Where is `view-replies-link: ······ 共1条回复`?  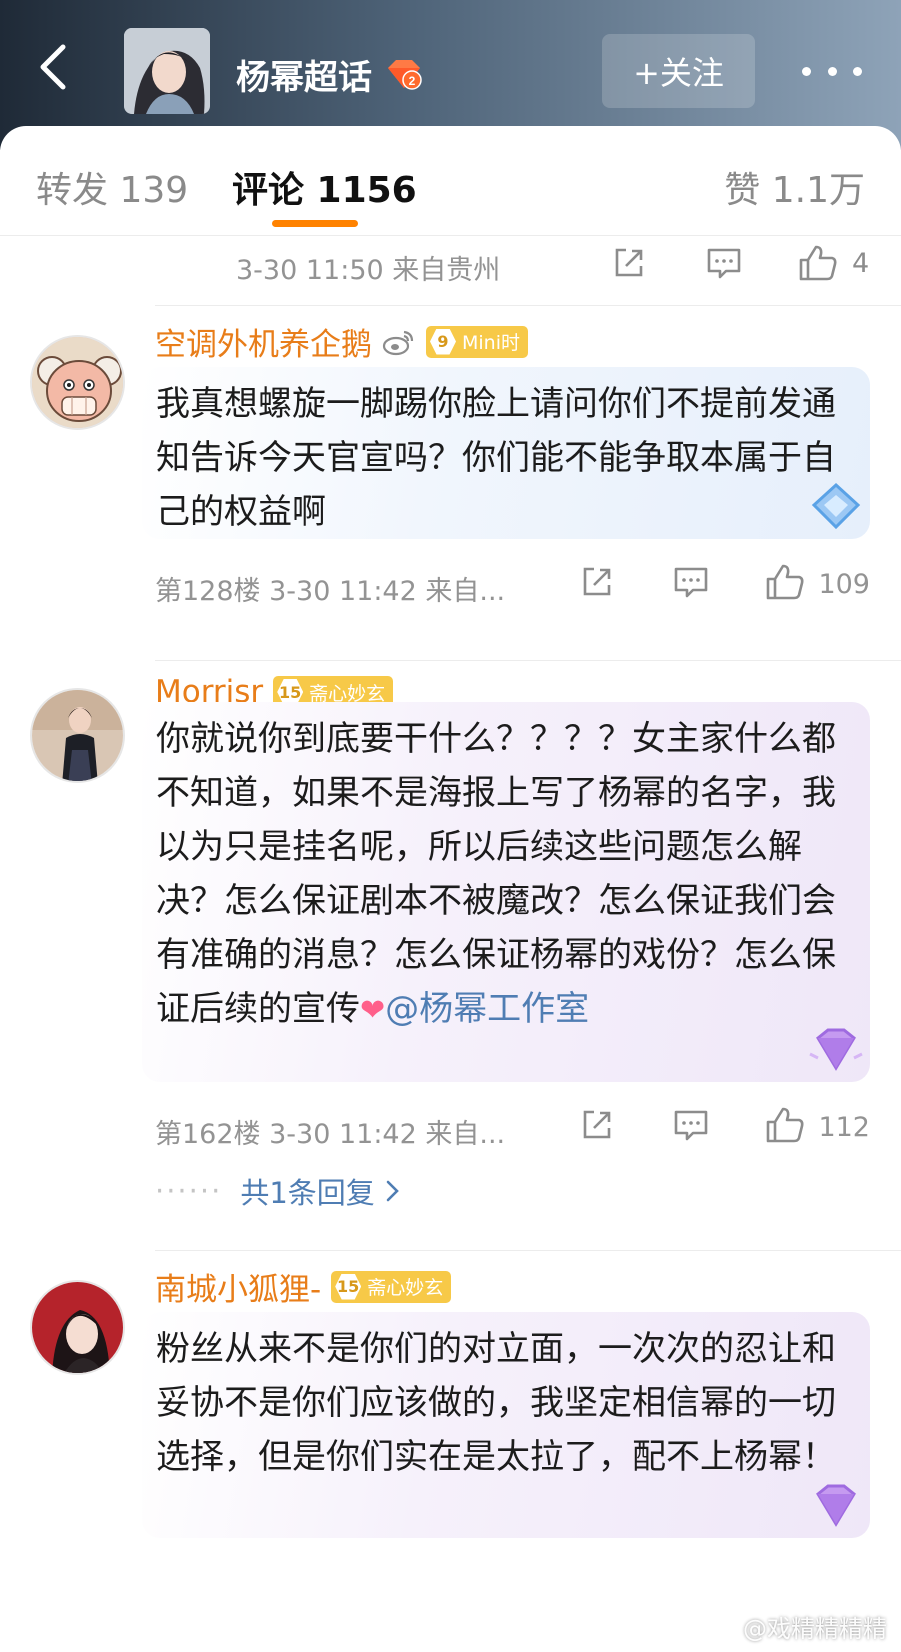 view-replies-link: ······ 共1条回复 is located at coordinates (278, 1191).